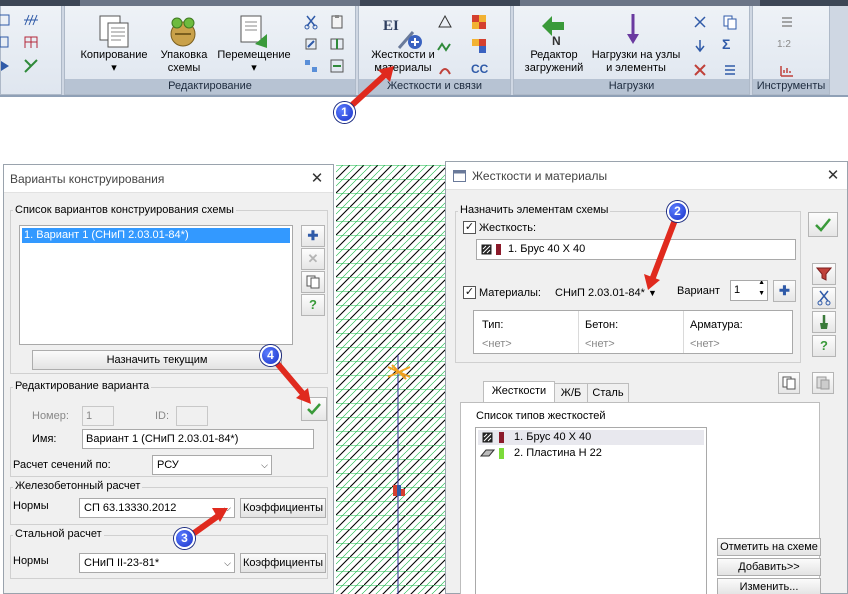  Describe the element at coordinates (184, 538) in the screenshot. I see `callout-3: 3` at that location.